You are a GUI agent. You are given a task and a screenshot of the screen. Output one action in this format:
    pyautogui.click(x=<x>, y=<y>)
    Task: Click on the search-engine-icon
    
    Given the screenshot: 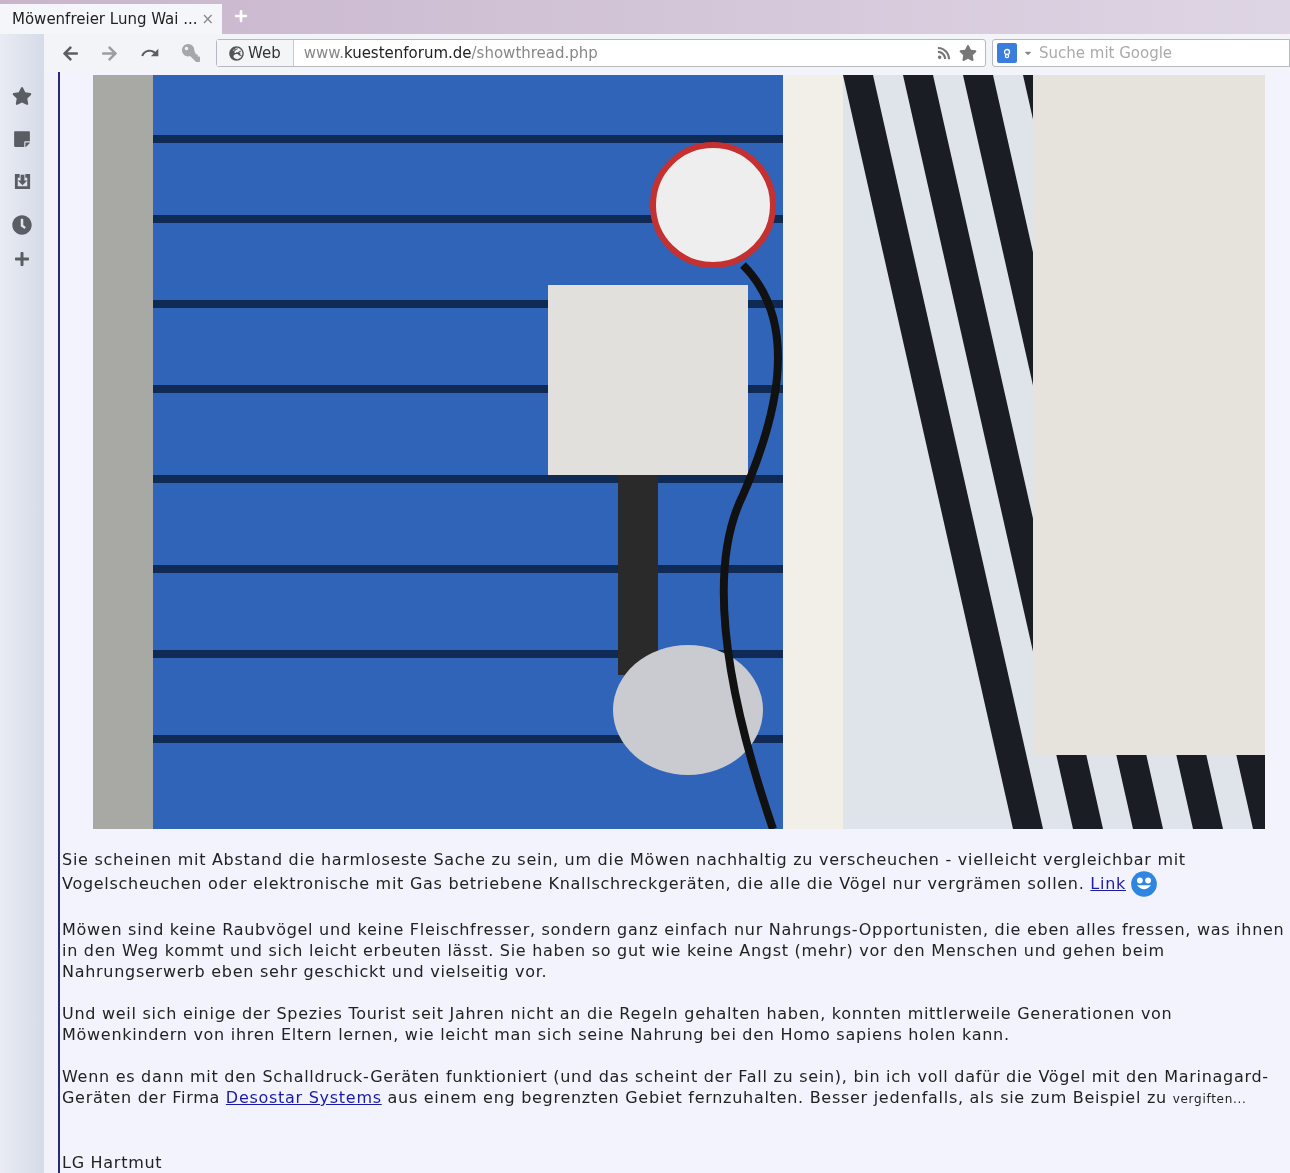 What is the action you would take?
    pyautogui.click(x=1007, y=53)
    